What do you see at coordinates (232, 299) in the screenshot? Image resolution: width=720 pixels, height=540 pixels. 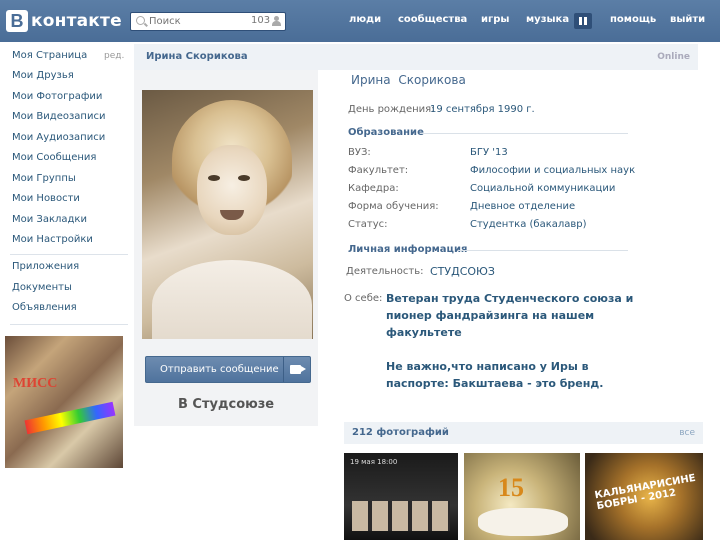 I see `avatar-body` at bounding box center [232, 299].